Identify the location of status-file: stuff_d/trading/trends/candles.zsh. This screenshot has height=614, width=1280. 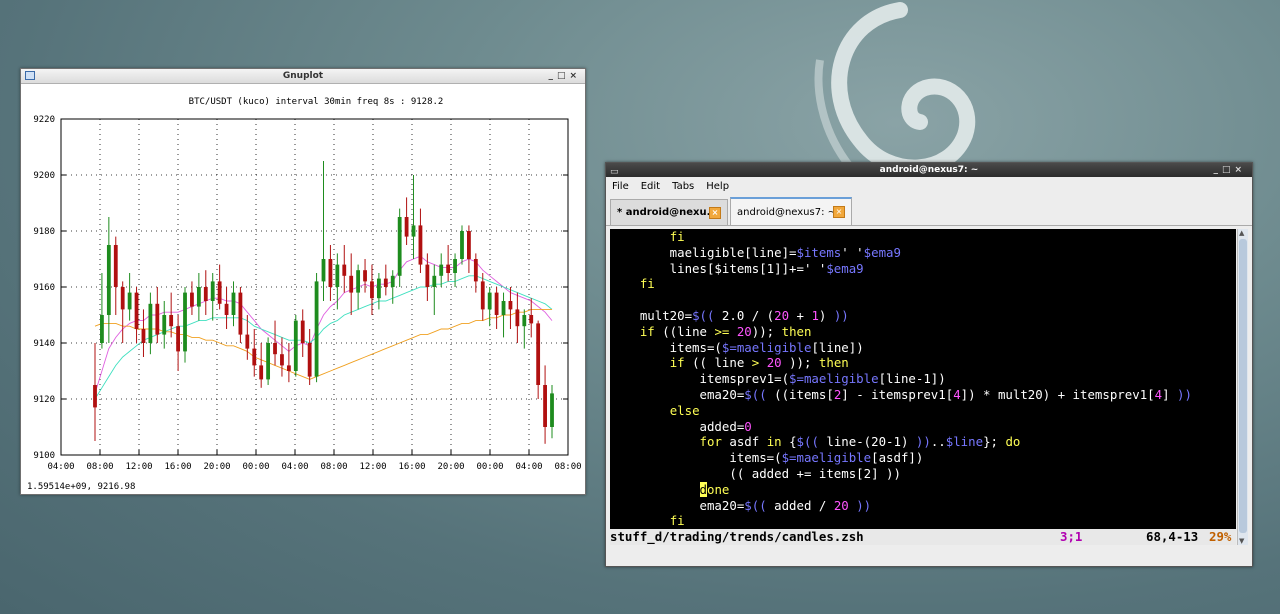
(737, 536).